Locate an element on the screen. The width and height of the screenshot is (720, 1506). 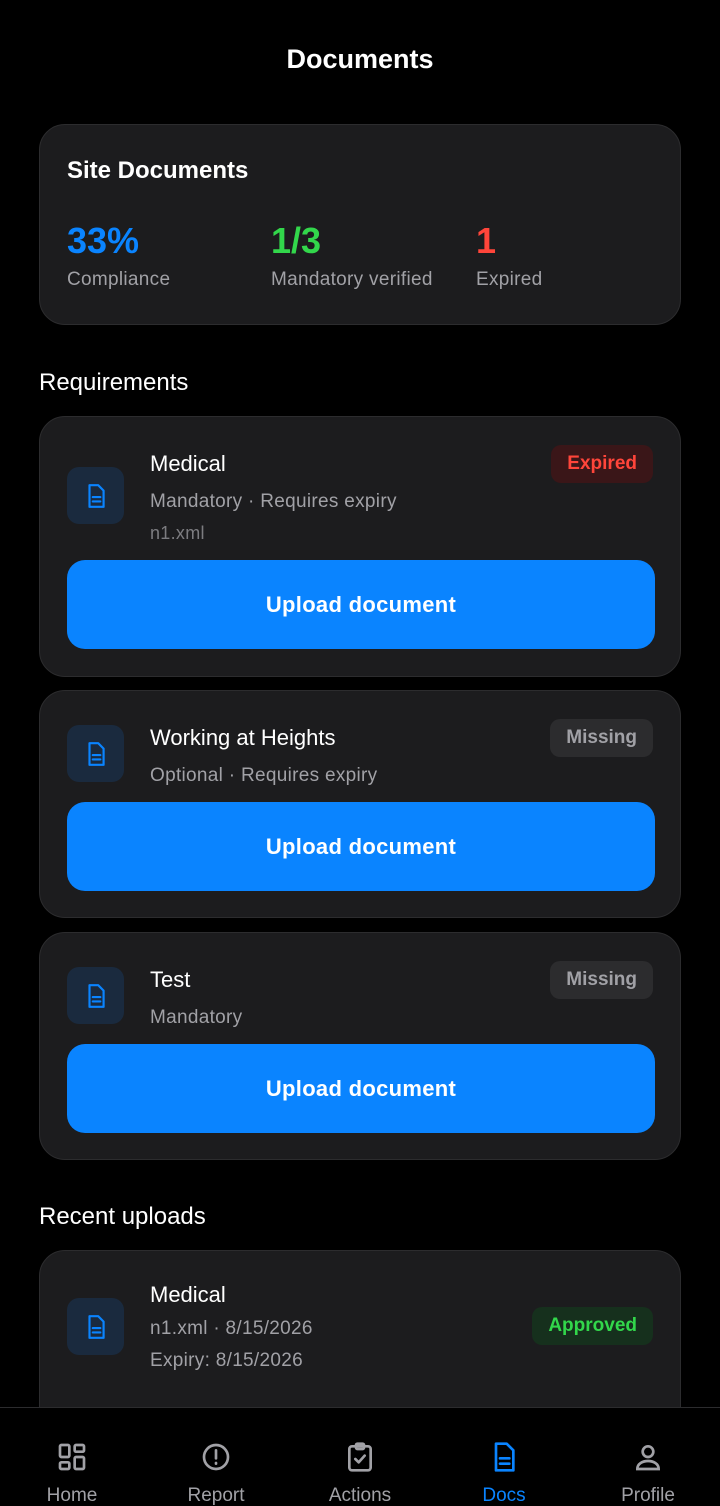
compliance-stat: 33% Compliance is located at coordinates (118, 256).